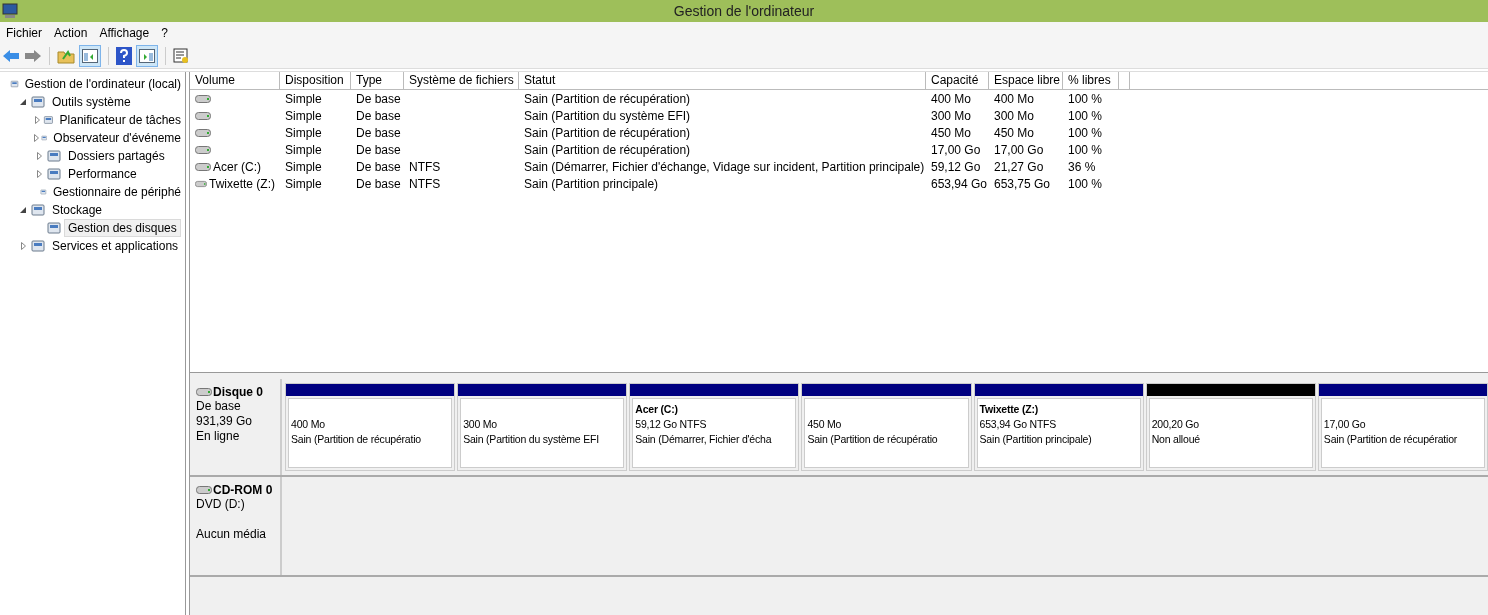  Describe the element at coordinates (657, 409) in the screenshot. I see `partition-name: Acer (C:)` at that location.